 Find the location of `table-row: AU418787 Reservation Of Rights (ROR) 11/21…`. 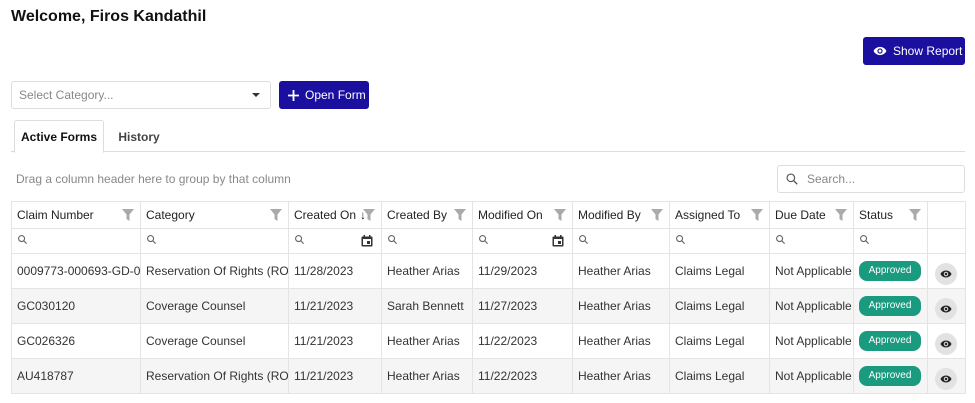

table-row: AU418787 Reservation Of Rights (ROR) 11/21… is located at coordinates (488, 376).